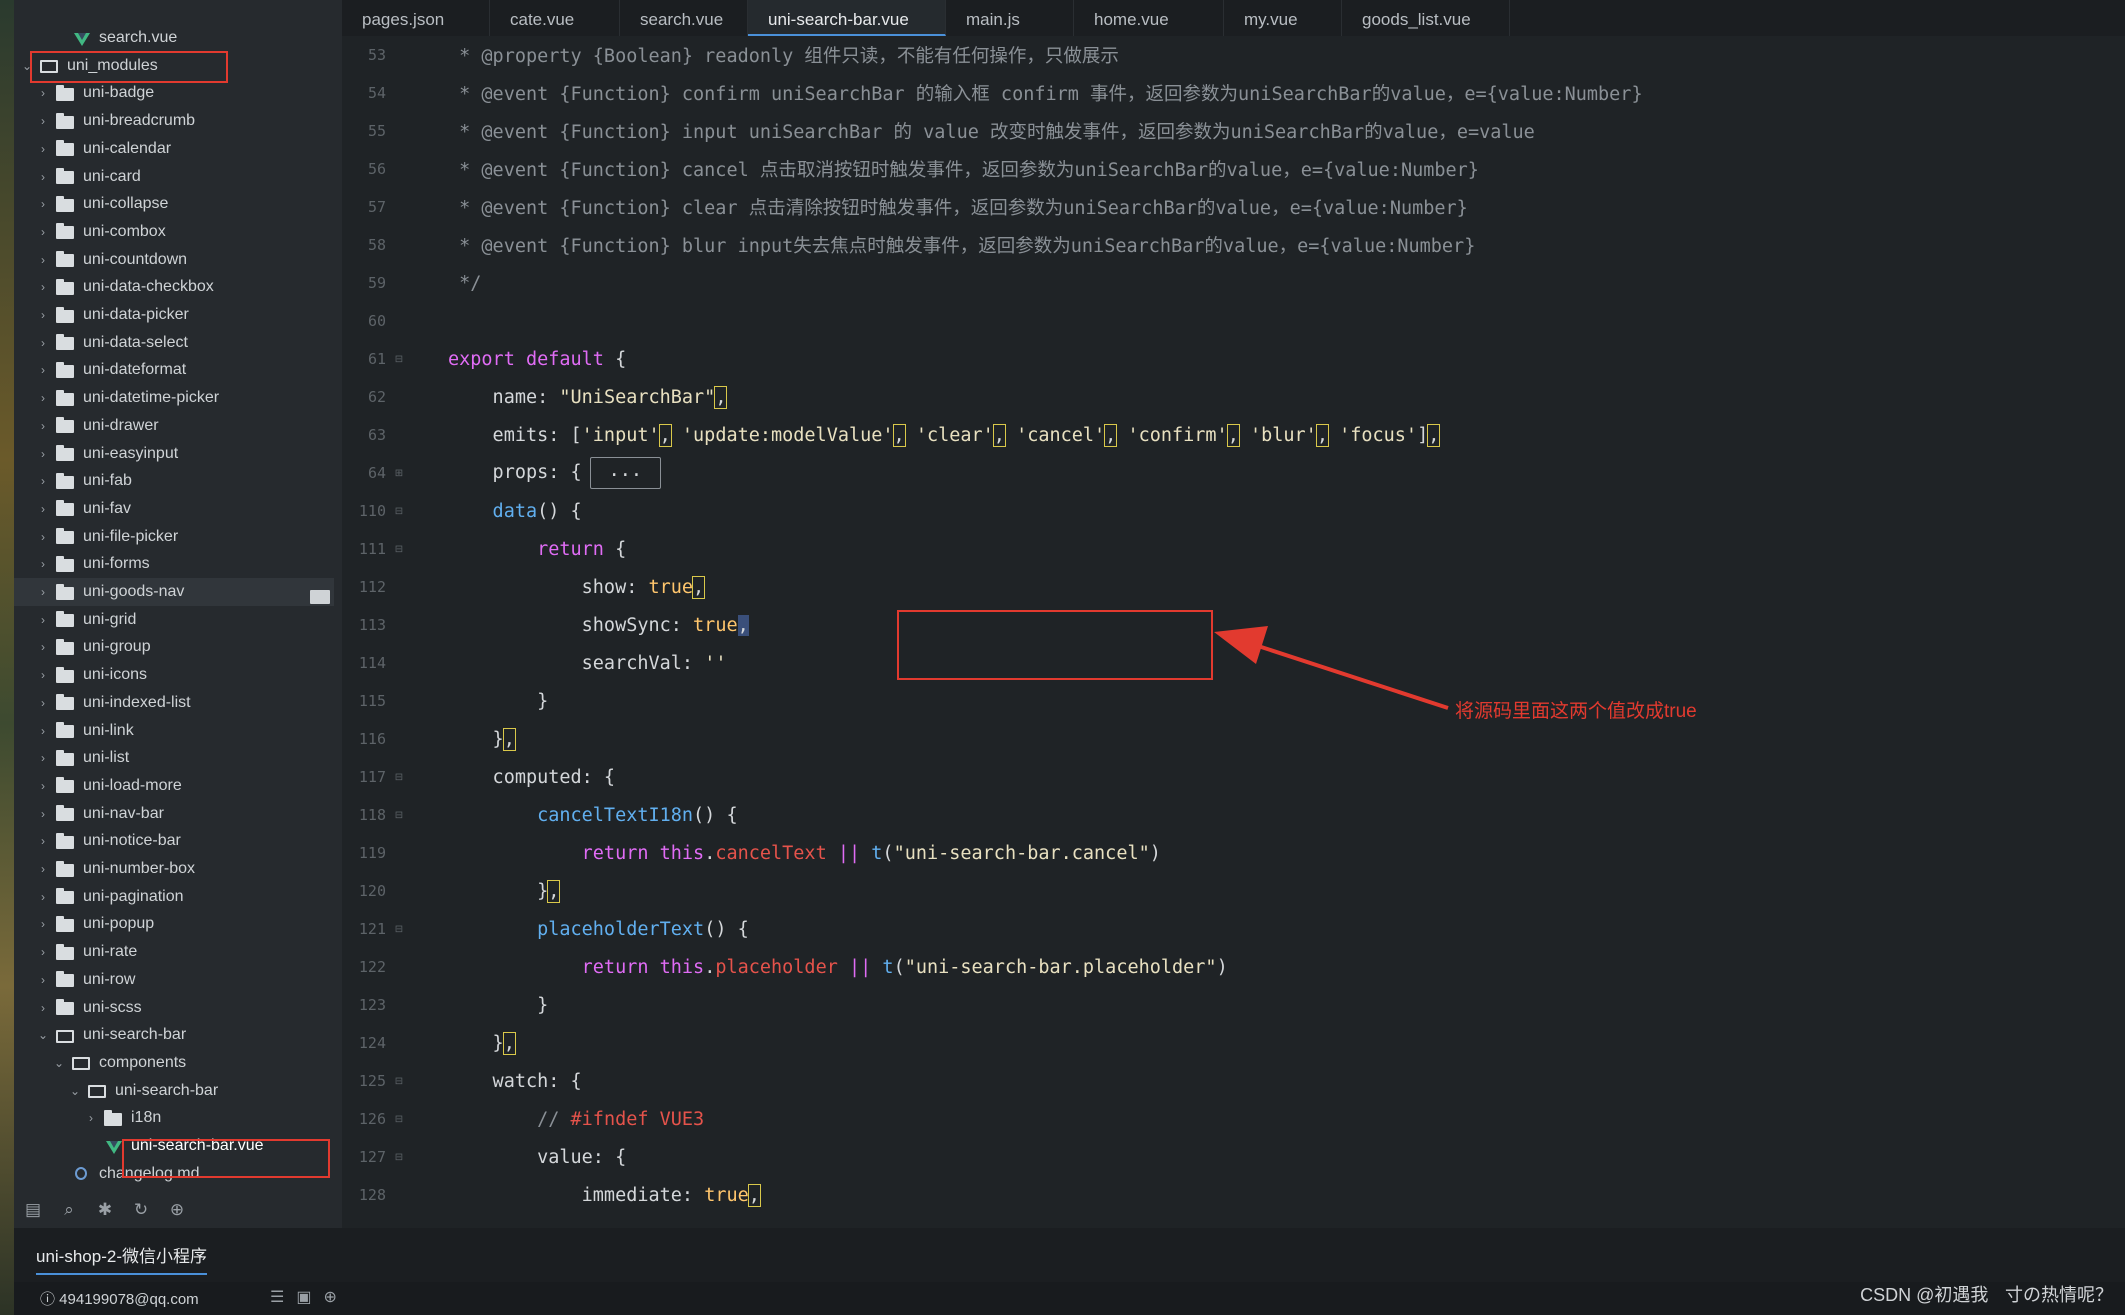  What do you see at coordinates (174, 370) in the screenshot?
I see `sidebar-item-uni-dateformat: › uni-dateformat` at bounding box center [174, 370].